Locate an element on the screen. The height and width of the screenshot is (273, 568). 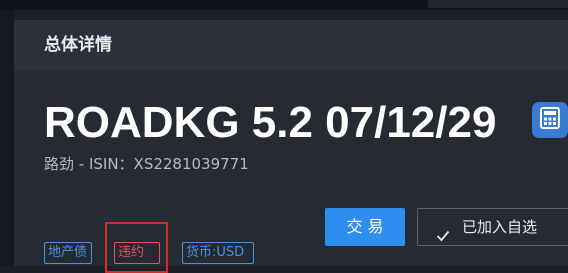
calculator-button is located at coordinates (550, 120).